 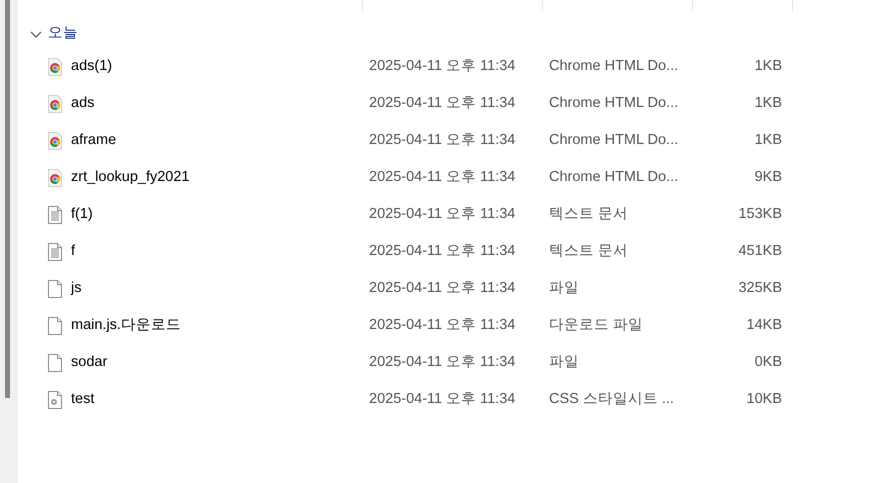 I want to click on scrollbar-thumb, so click(x=7, y=199).